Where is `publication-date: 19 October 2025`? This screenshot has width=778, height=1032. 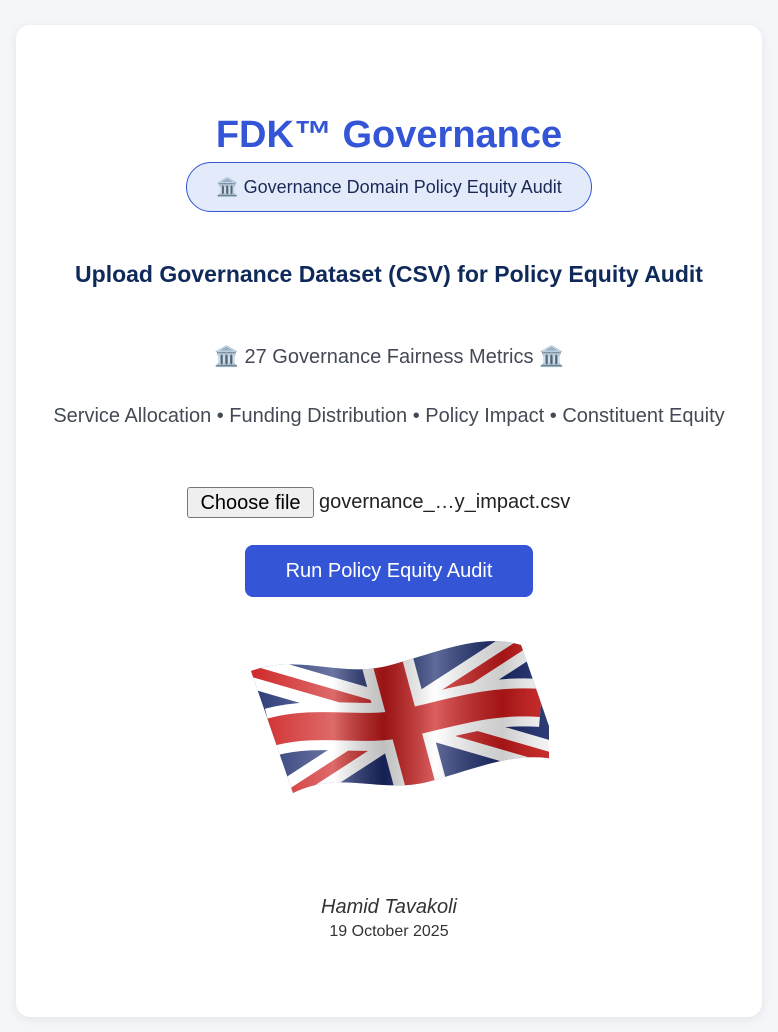 publication-date: 19 October 2025 is located at coordinates (389, 931).